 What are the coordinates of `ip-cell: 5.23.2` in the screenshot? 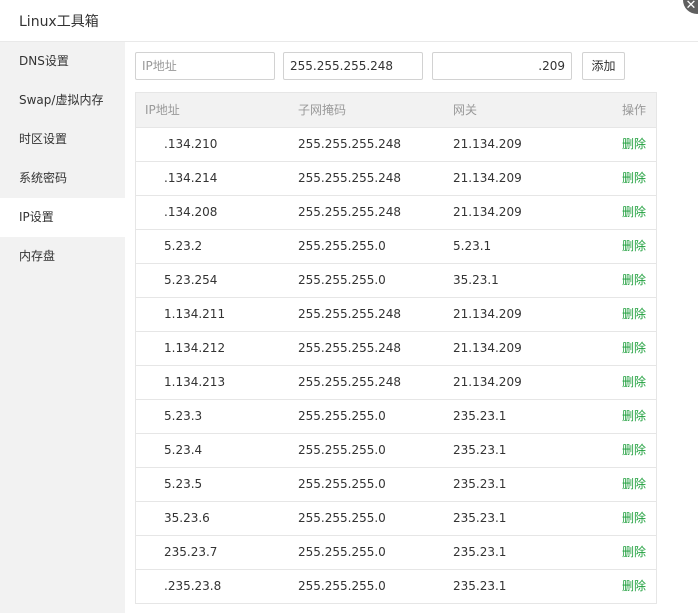 It's located at (183, 246).